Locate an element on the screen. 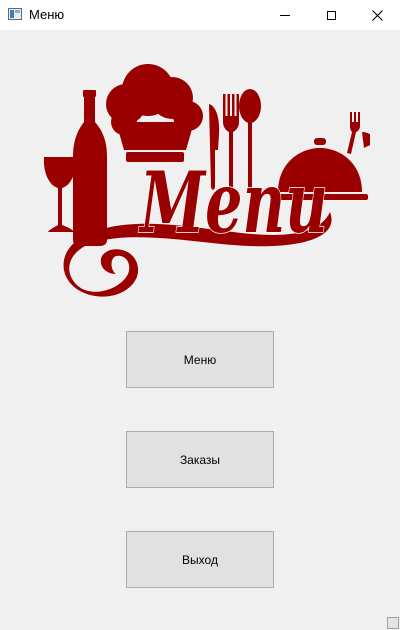 This screenshot has width=400, height=630. minimize-icon is located at coordinates (285, 15).